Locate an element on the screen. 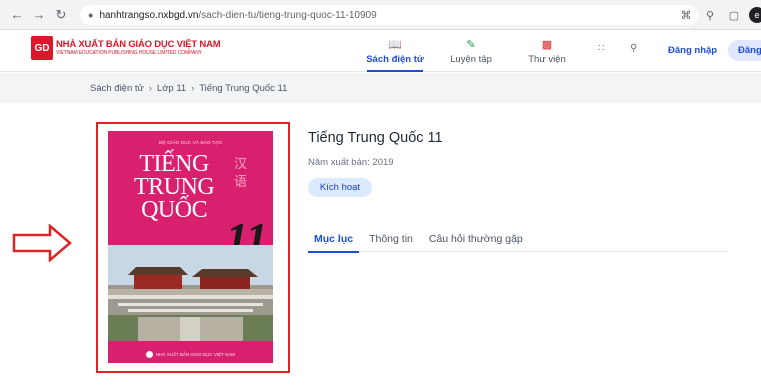  url-path: /sach-dien-tu/tieng-trung-quoc-11-10909 is located at coordinates (287, 15).